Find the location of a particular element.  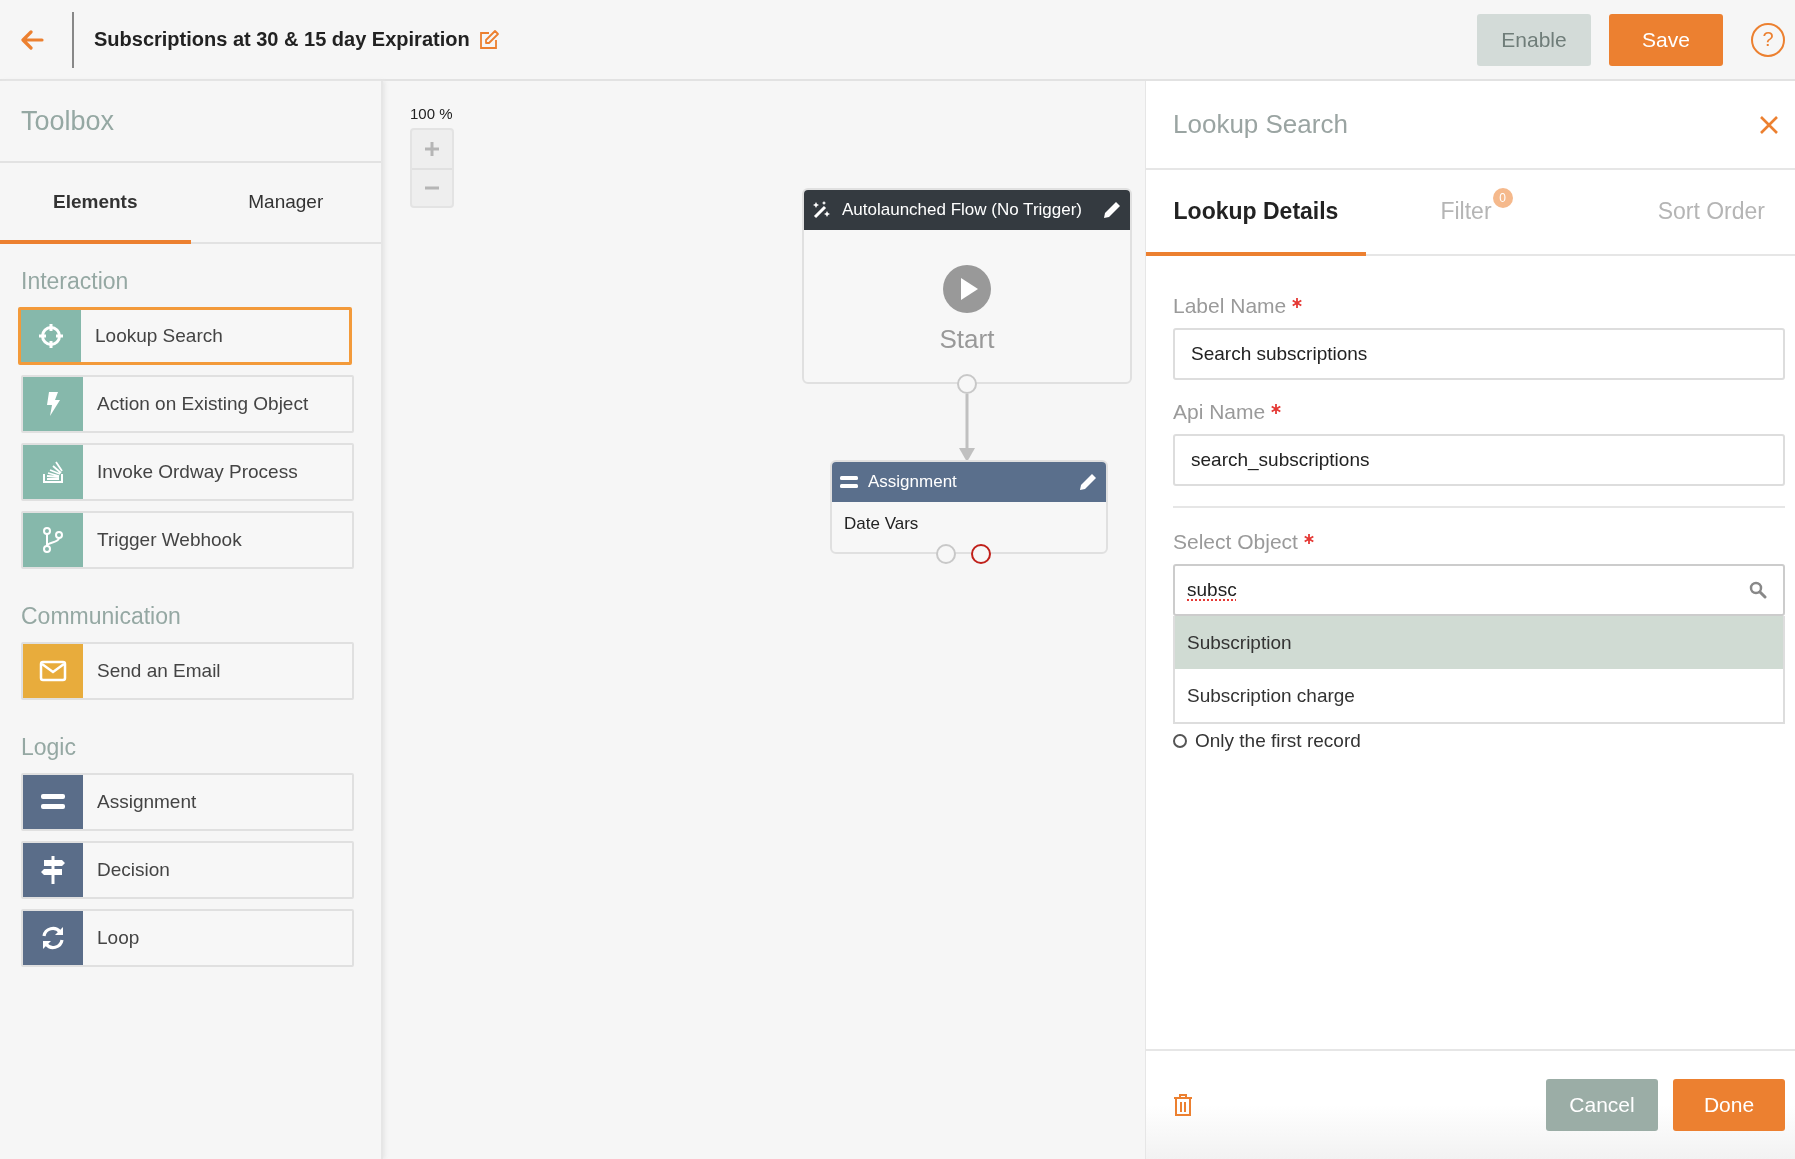

text-field: search_subscriptions is located at coordinates (1479, 460).